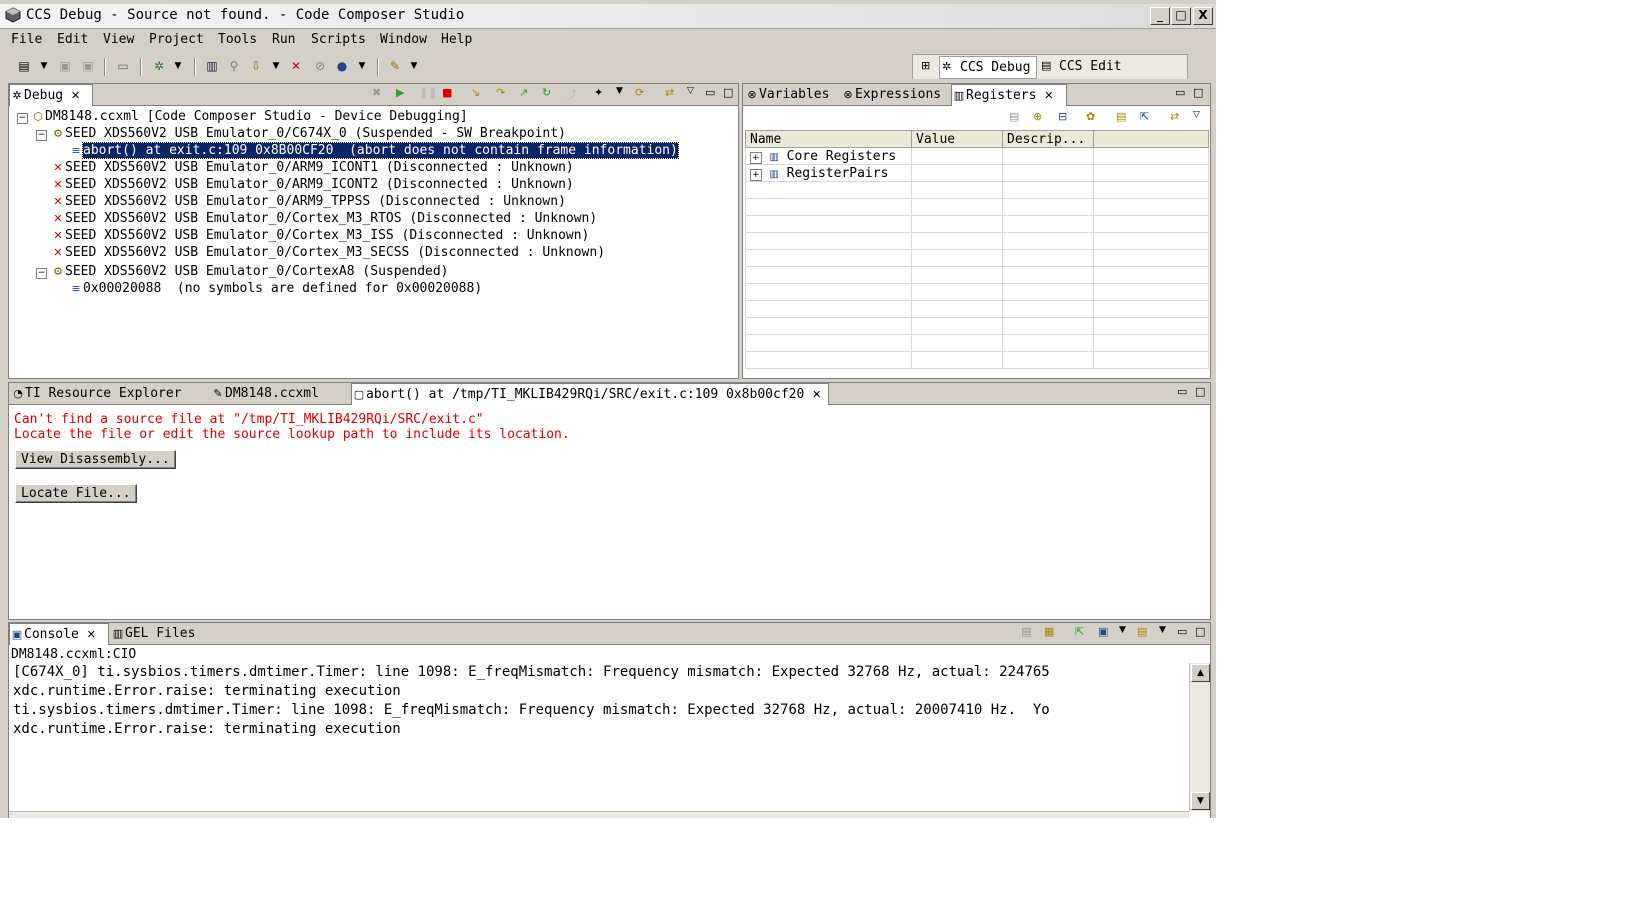  What do you see at coordinates (212, 66) in the screenshot?
I see `target-icon: ▥` at bounding box center [212, 66].